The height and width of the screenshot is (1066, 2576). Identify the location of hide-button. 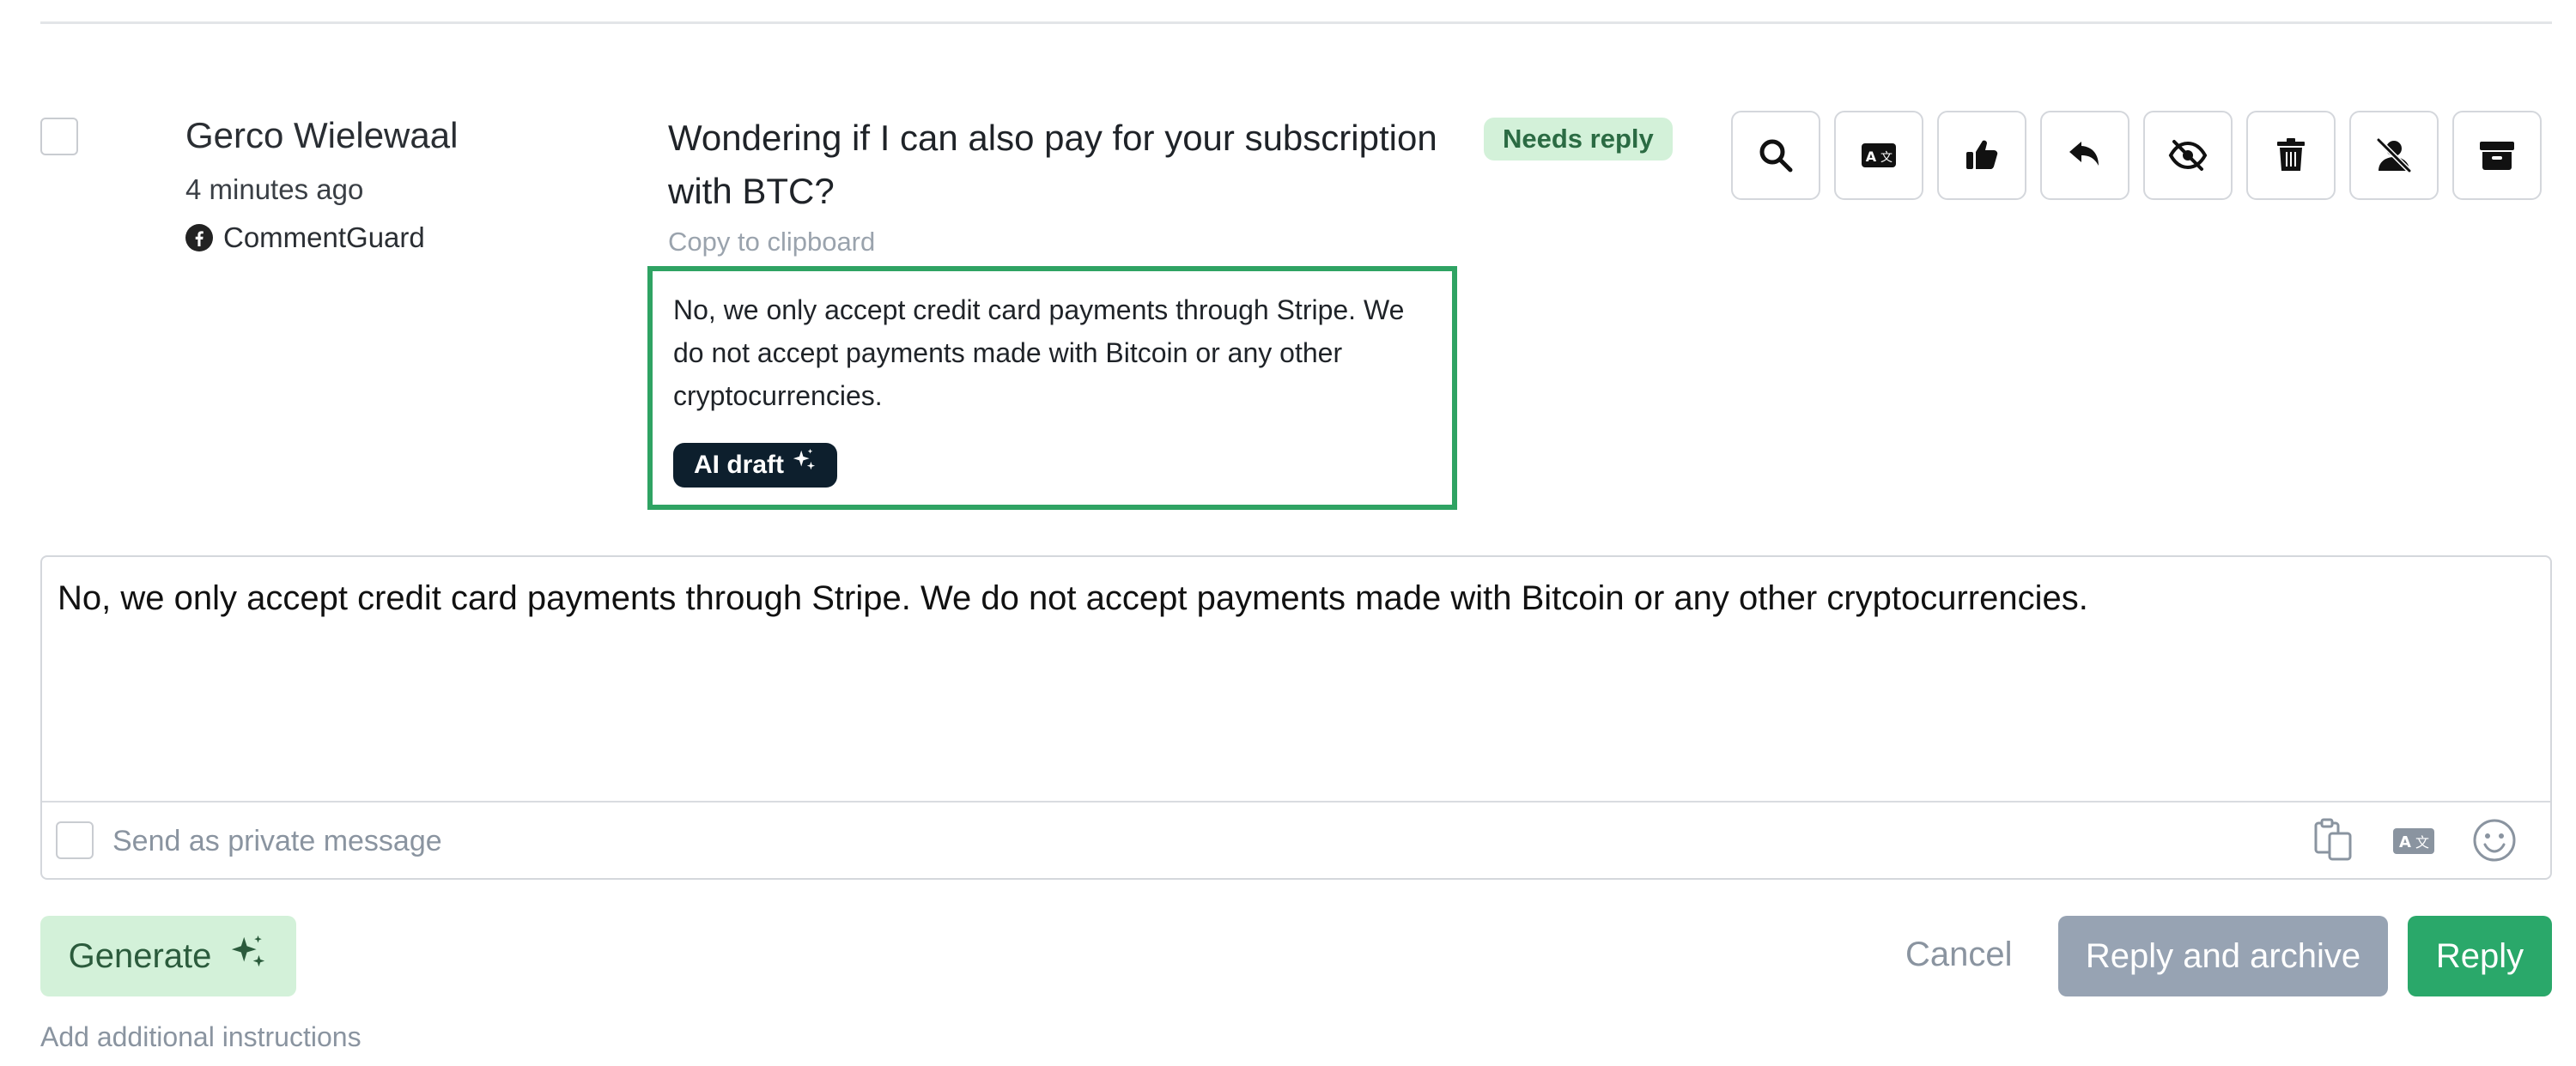
(2188, 155).